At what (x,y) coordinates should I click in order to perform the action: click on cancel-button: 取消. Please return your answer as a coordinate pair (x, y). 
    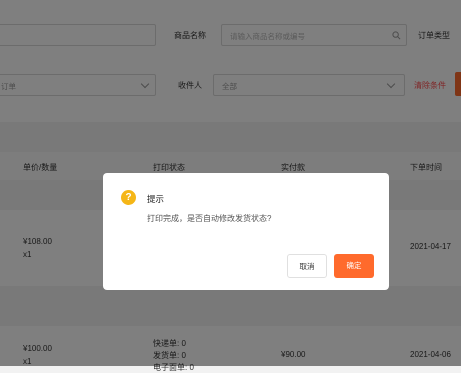
    Looking at the image, I should click on (307, 266).